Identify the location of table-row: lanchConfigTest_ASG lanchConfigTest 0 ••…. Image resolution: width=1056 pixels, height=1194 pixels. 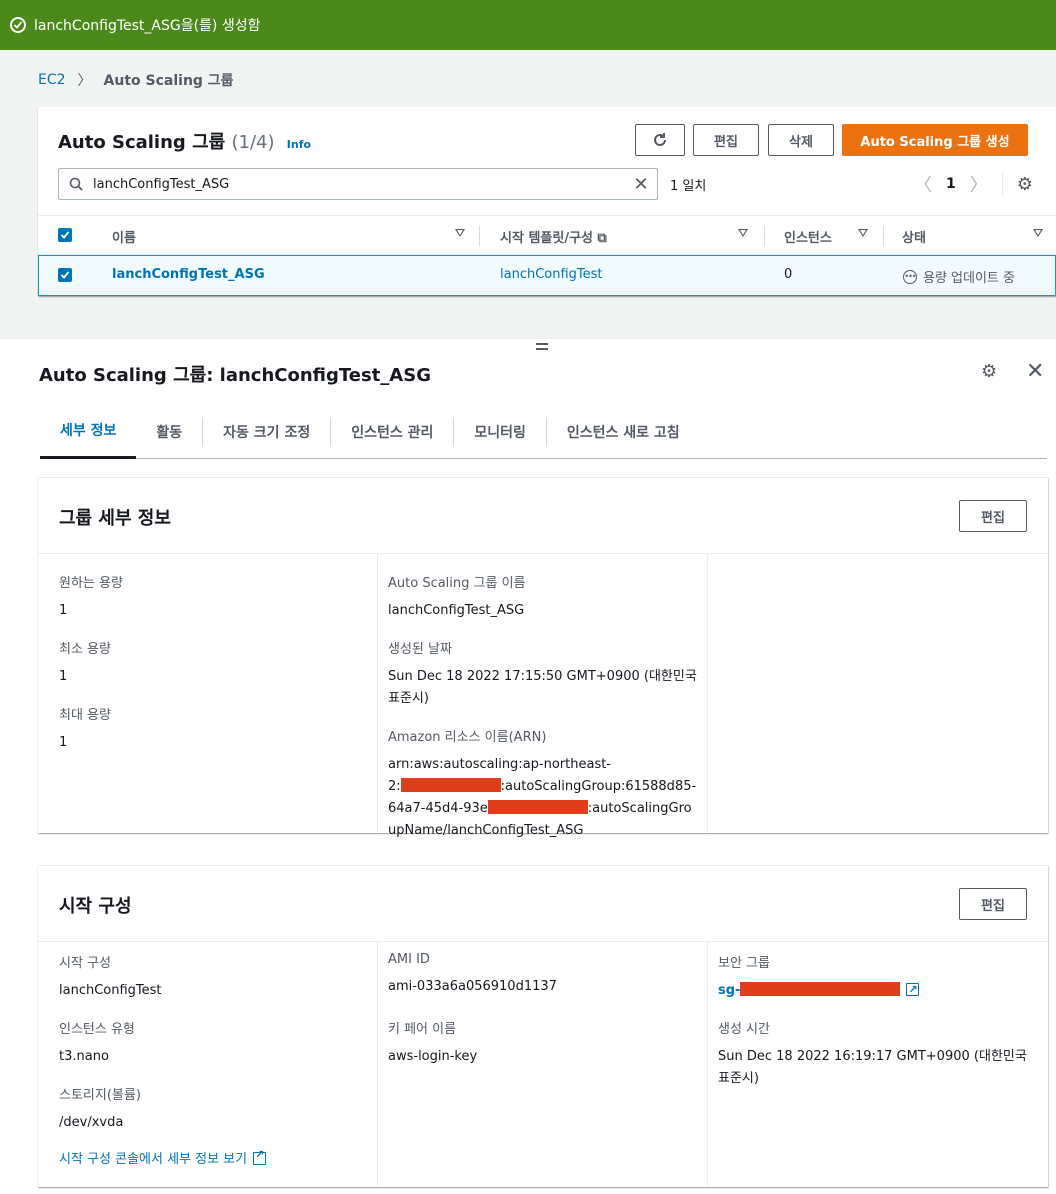
(547, 275).